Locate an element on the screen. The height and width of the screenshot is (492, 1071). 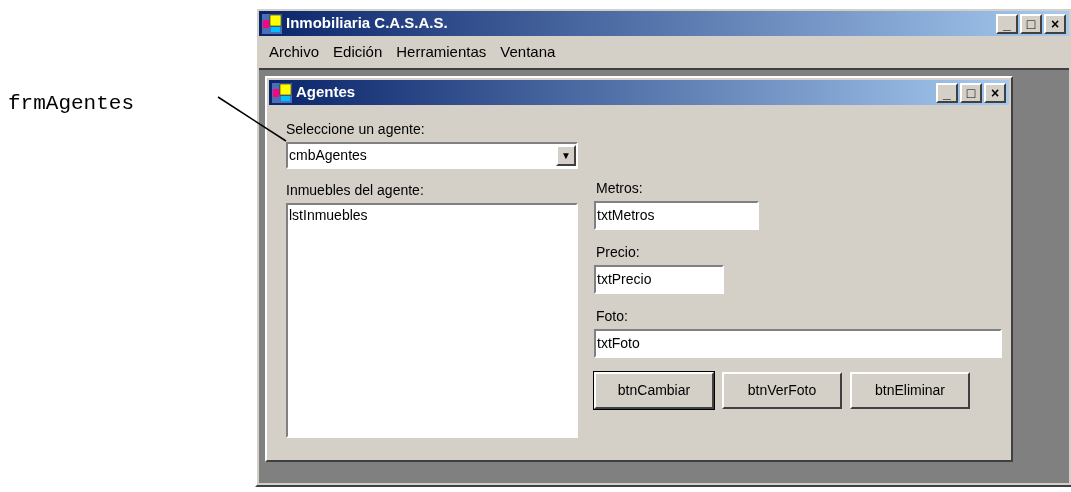
field-label: Precio: is located at coordinates (618, 252).